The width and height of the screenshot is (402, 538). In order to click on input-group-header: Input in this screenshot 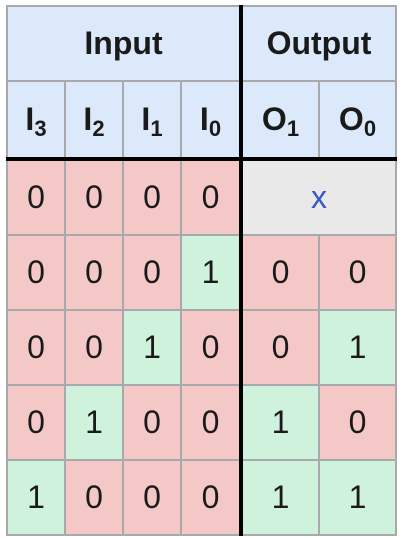, I will do `click(124, 43)`.